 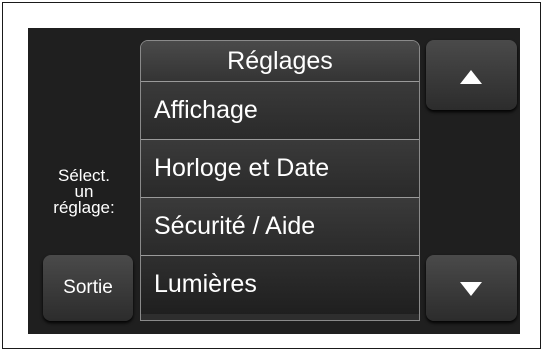 I want to click on scroll-up-button, so click(x=471, y=75).